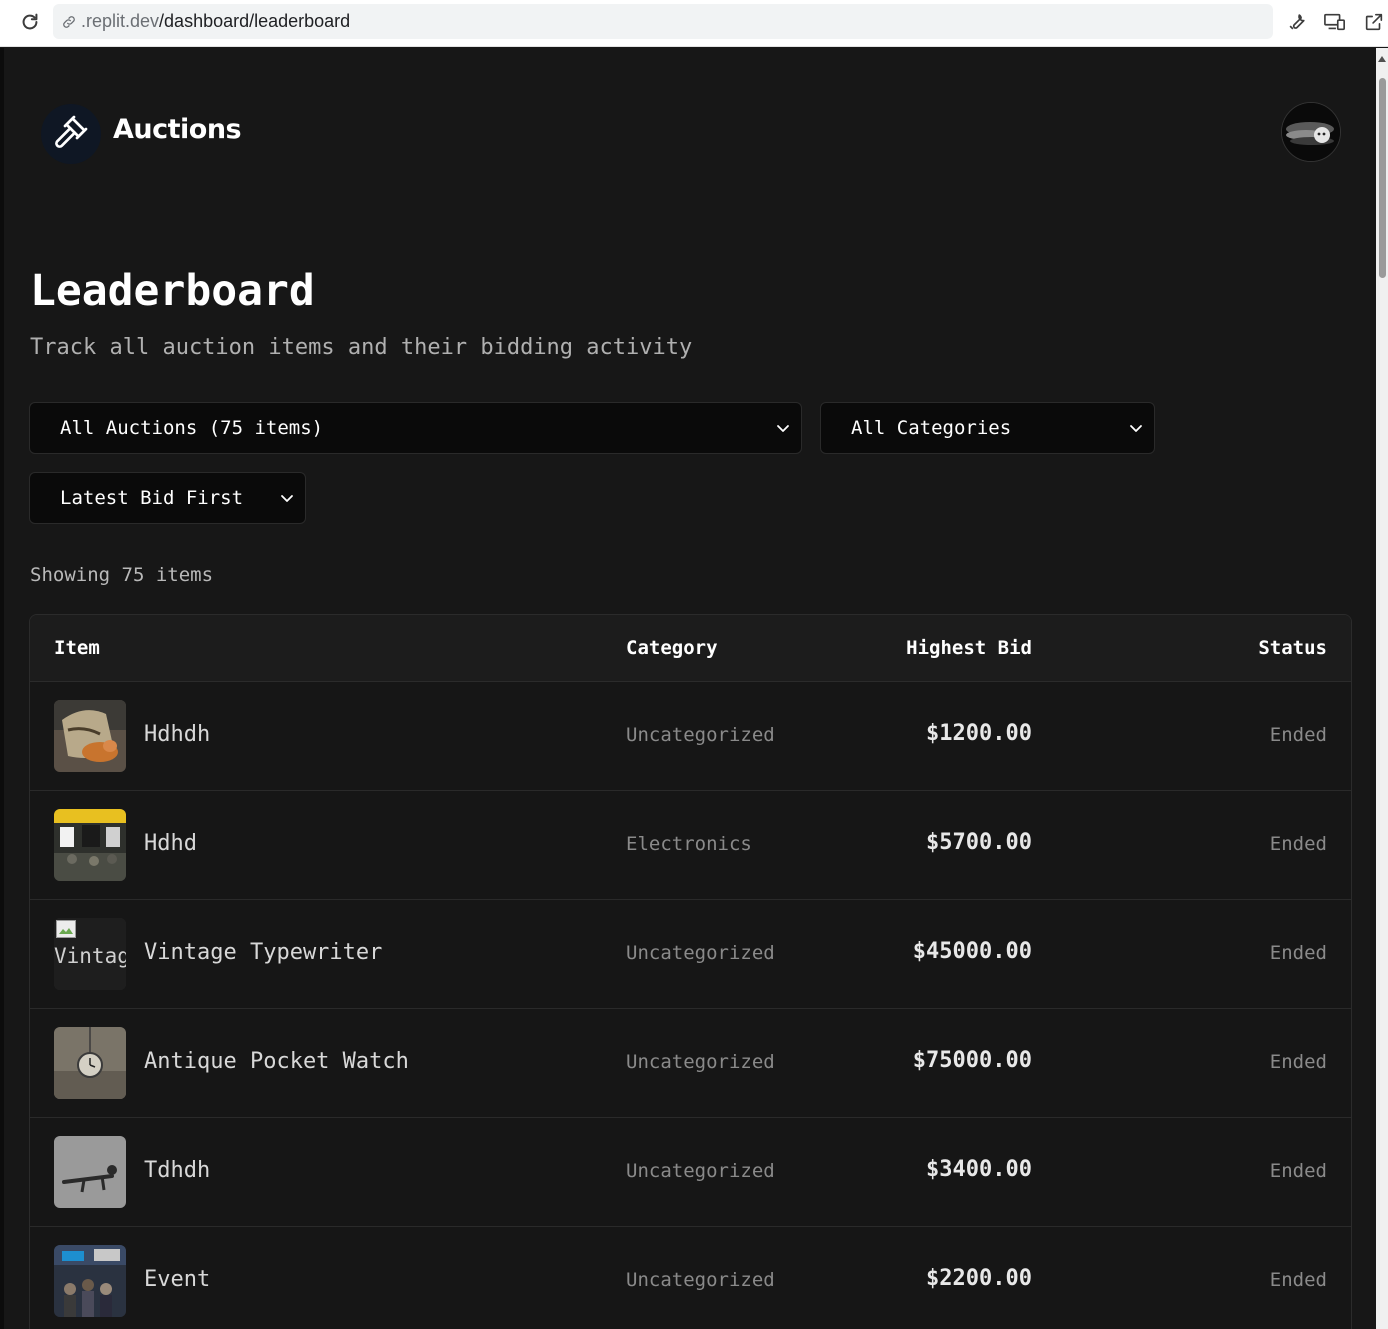  I want to click on sort-select: Latest Bid First, so click(167, 498).